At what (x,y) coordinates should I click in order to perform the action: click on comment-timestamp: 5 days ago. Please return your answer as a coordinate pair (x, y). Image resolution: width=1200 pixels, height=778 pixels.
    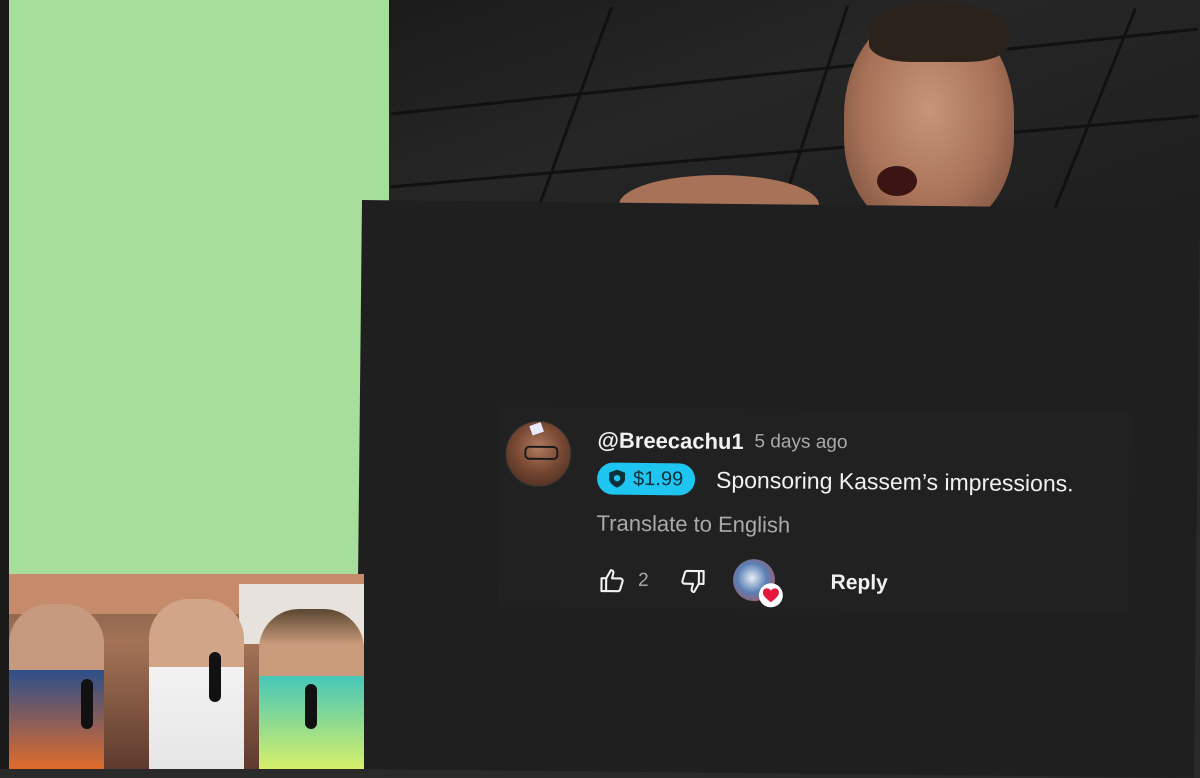
    Looking at the image, I should click on (800, 442).